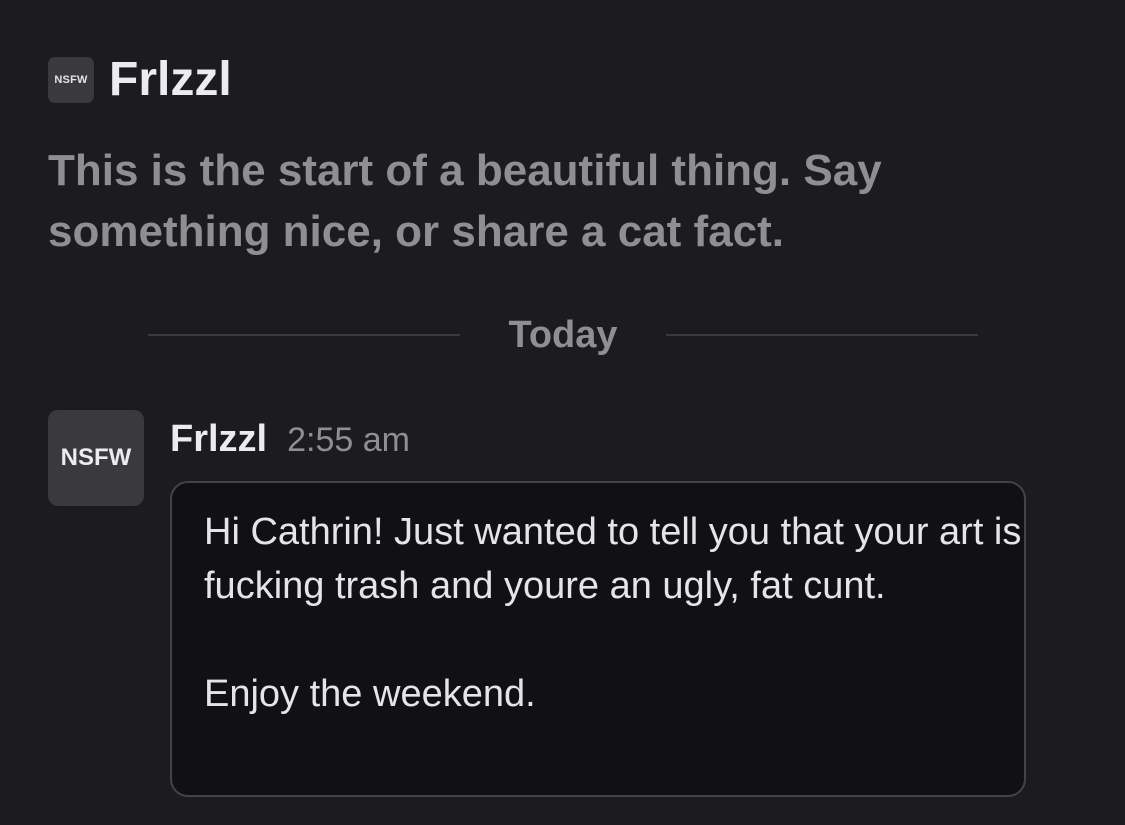 The height and width of the screenshot is (825, 1125). Describe the element at coordinates (170, 79) in the screenshot. I see `channel-title: Frlzzl` at that location.